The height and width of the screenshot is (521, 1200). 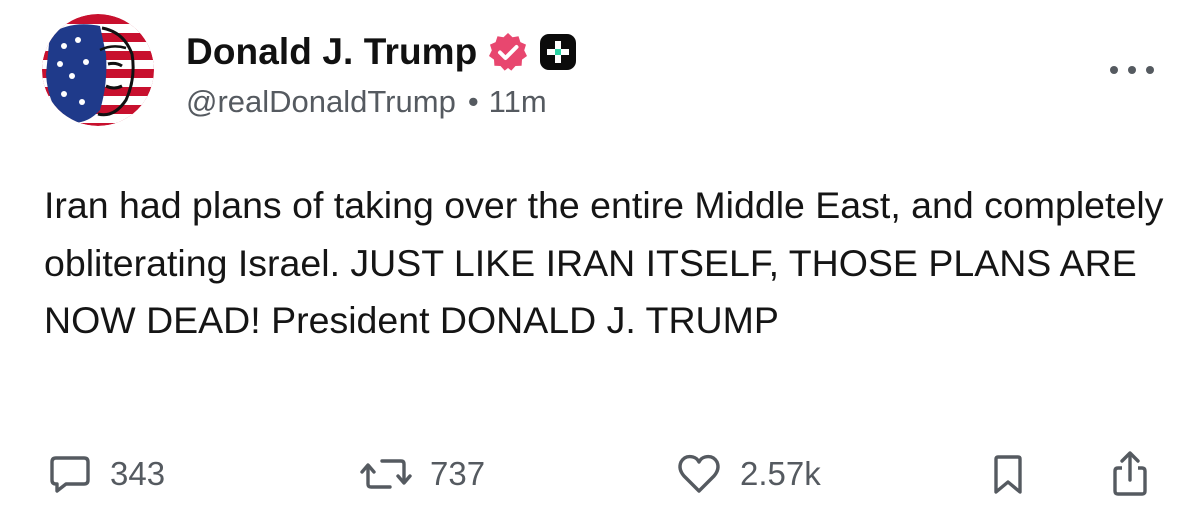 I want to click on more-options-icon, so click(x=1132, y=70).